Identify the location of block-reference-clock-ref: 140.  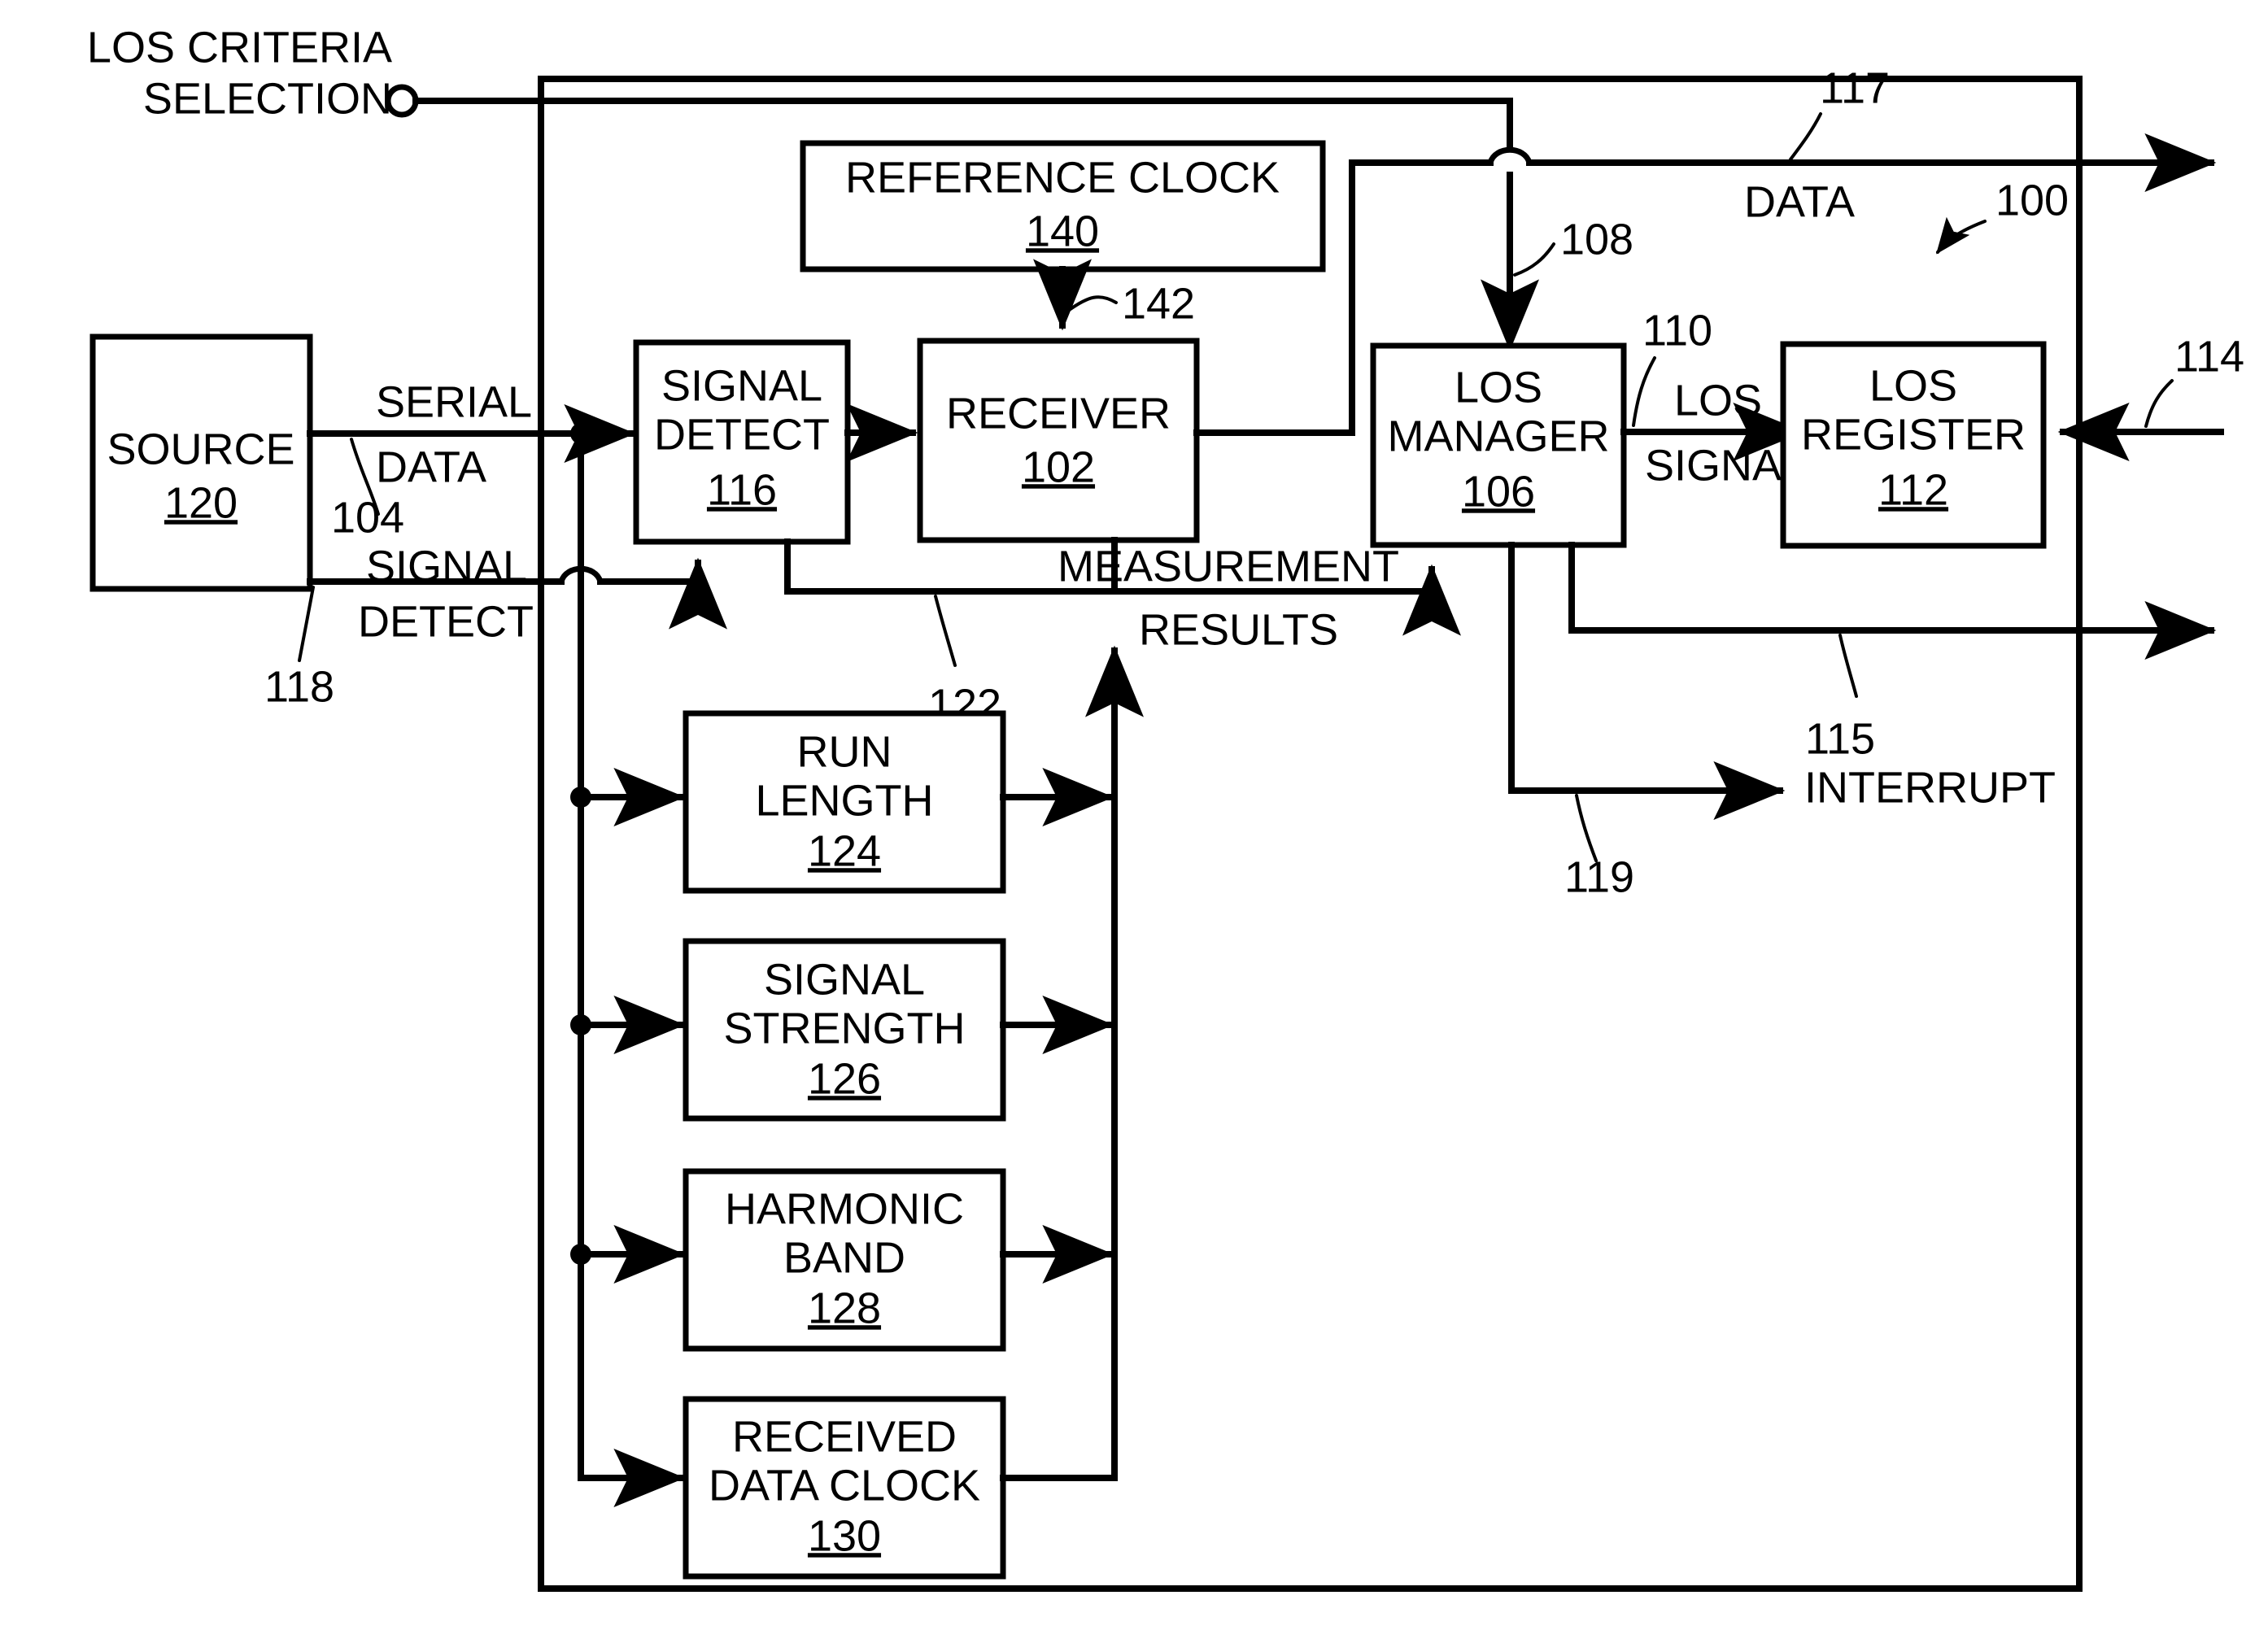
(1063, 231).